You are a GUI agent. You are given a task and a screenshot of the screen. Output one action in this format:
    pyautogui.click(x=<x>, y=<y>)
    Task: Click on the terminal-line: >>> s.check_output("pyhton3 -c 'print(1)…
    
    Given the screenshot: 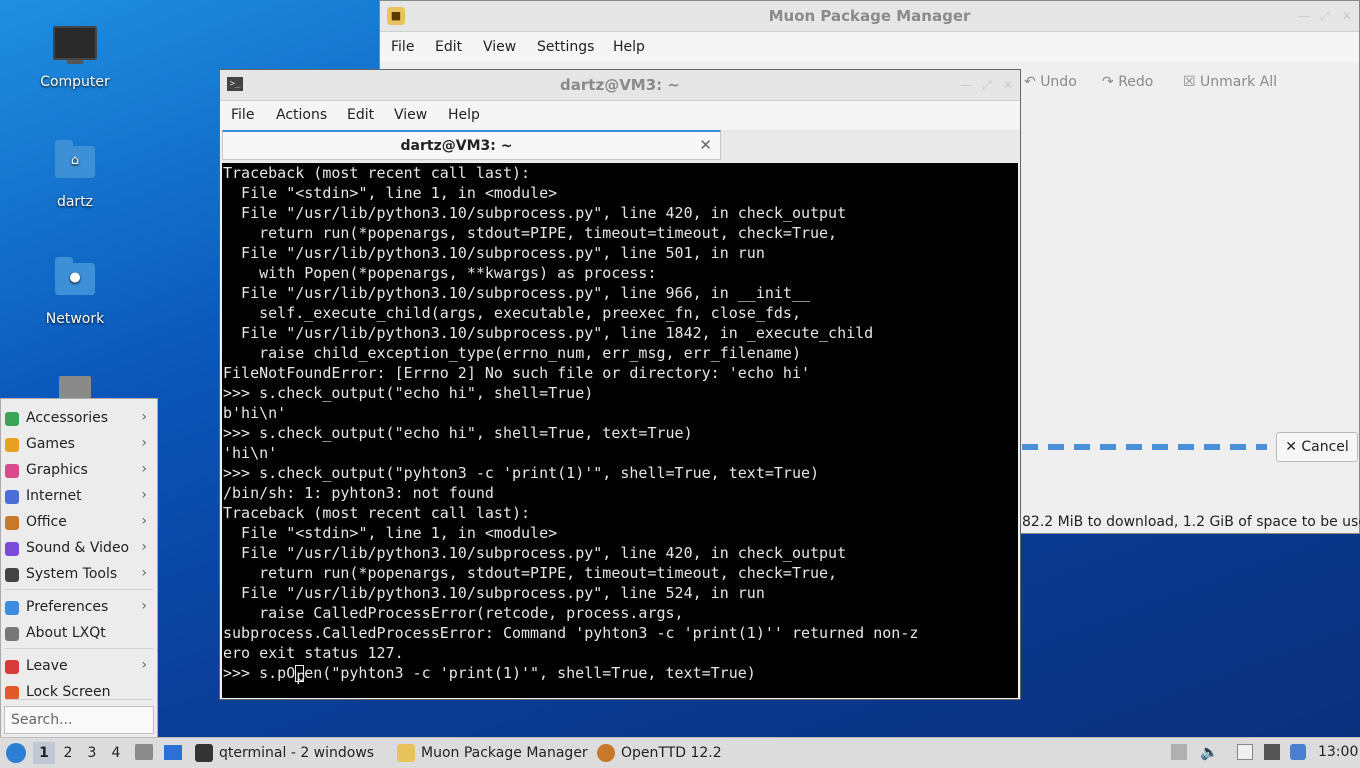 What is the action you would take?
    pyautogui.click(x=521, y=473)
    